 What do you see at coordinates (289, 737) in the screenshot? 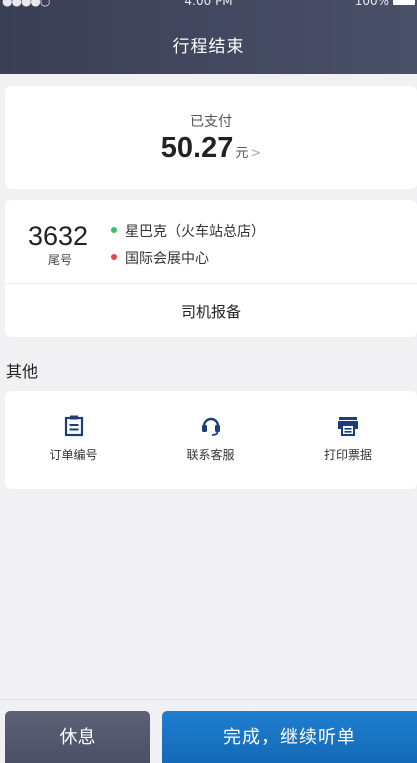
I see `finish-continue-button: 完成，继续听单` at bounding box center [289, 737].